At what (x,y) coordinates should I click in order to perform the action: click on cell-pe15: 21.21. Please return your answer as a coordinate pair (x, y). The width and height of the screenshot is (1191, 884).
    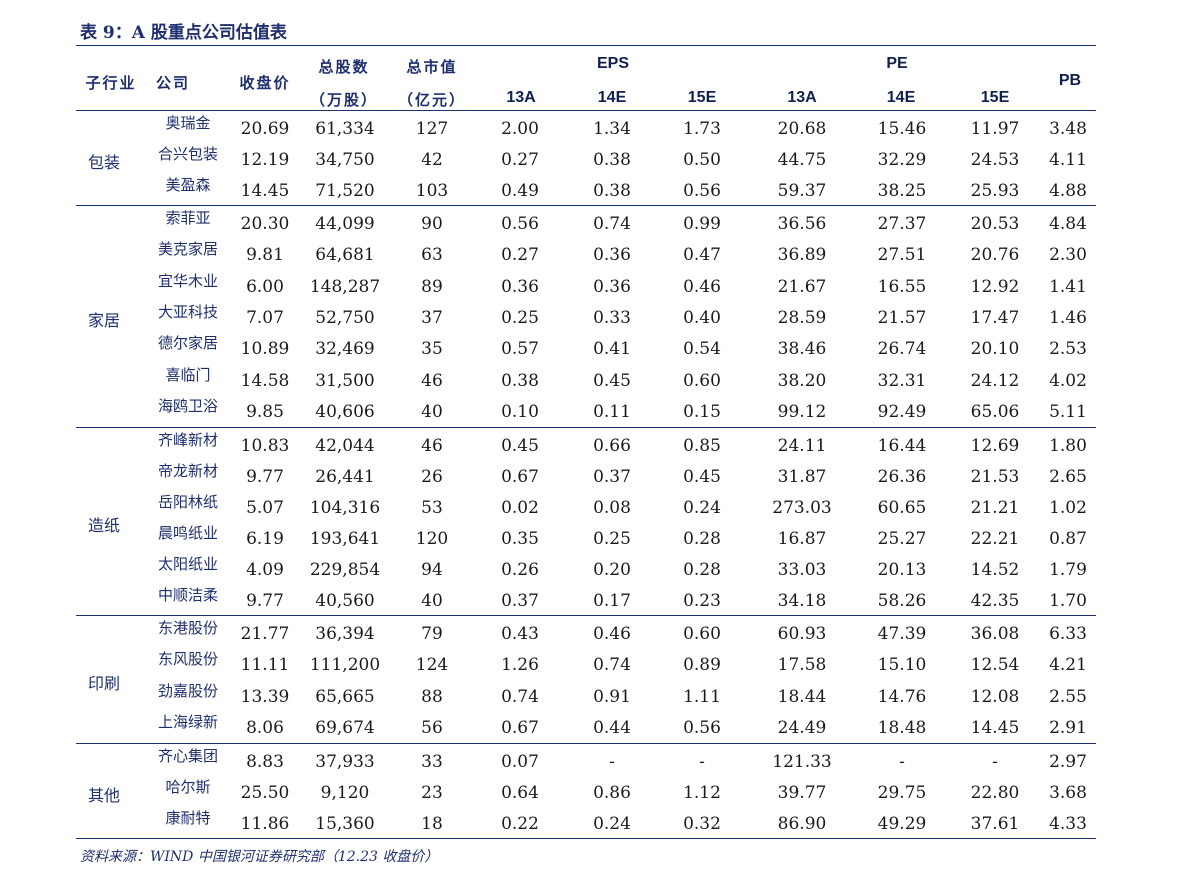
    Looking at the image, I should click on (995, 507).